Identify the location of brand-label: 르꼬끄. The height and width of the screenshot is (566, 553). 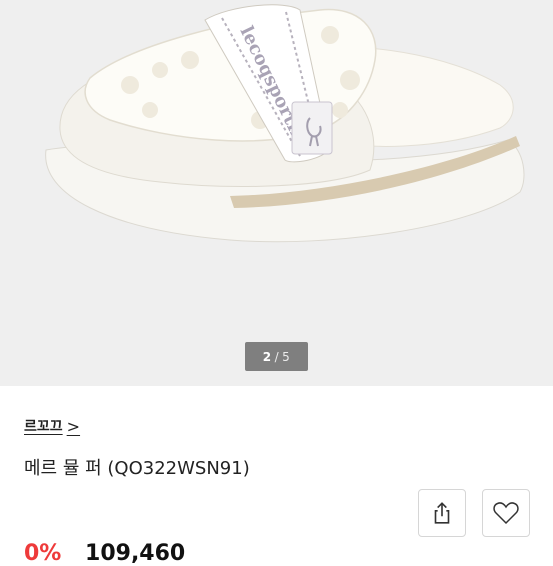
(43, 427).